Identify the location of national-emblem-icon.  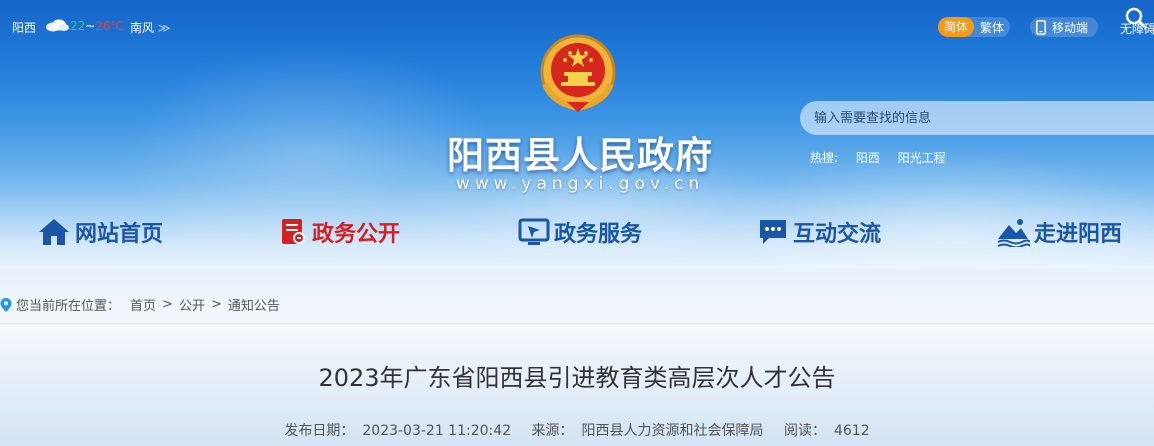
(578, 73).